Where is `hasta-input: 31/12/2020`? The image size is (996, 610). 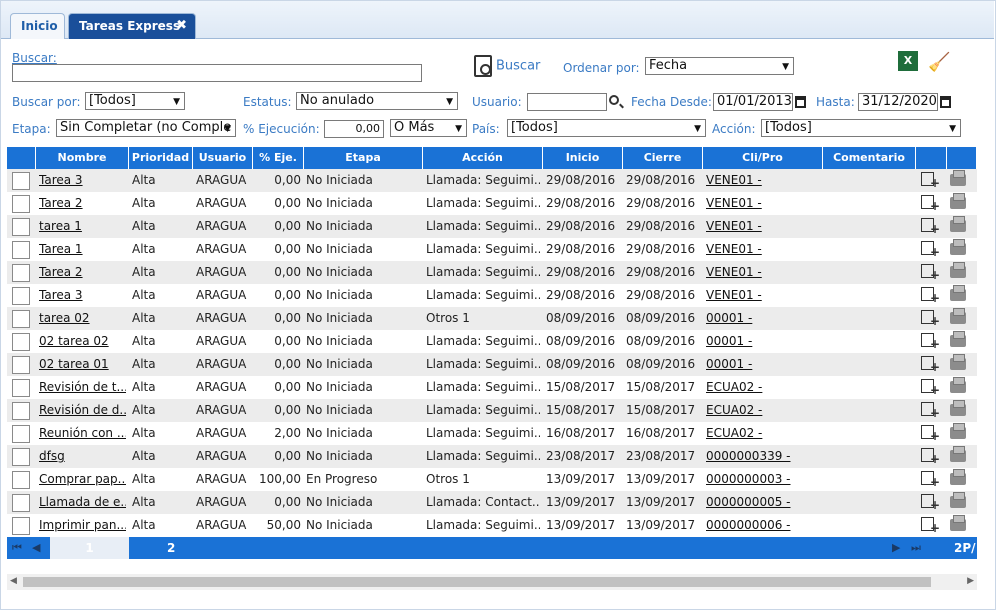 hasta-input: 31/12/2020 is located at coordinates (898, 102).